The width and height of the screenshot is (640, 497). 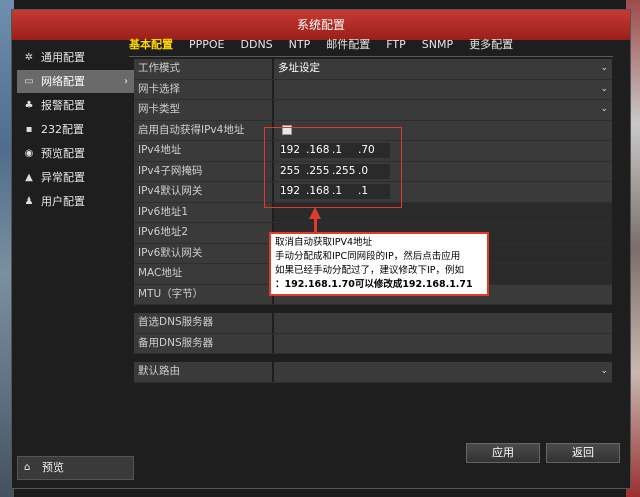 I want to click on tab-snmp: SNMP, so click(x=437, y=45).